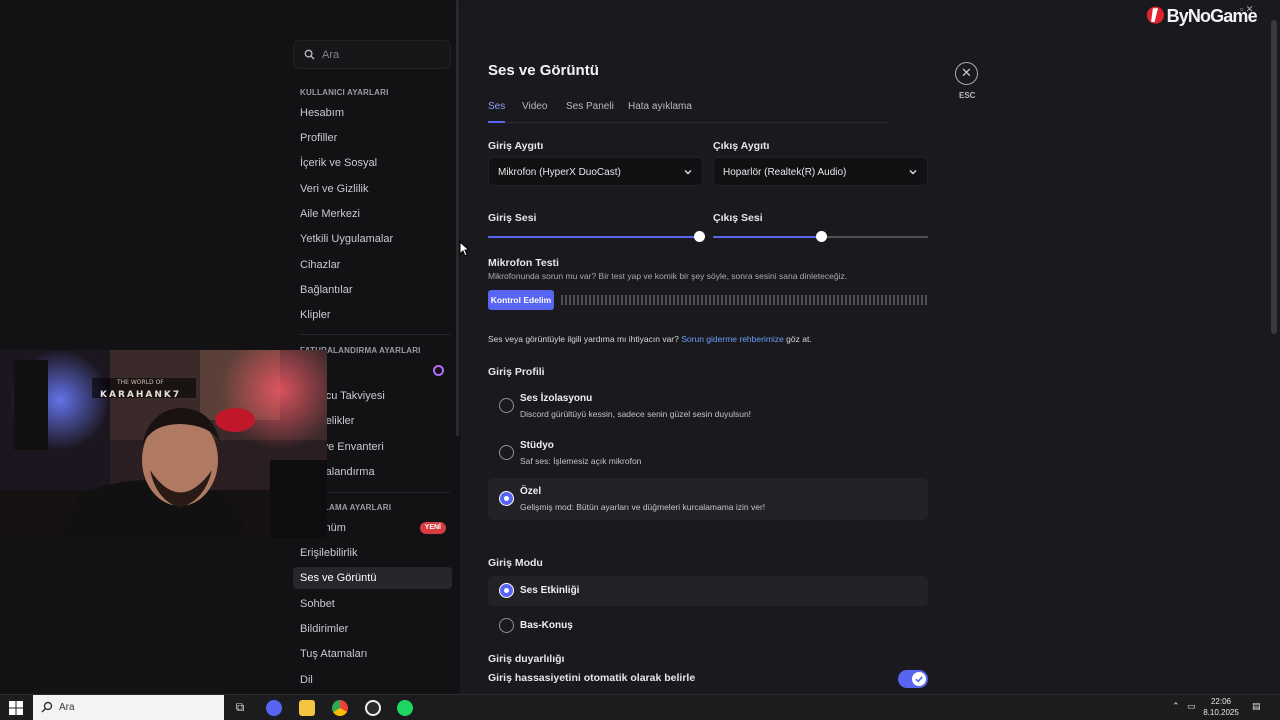 This screenshot has width=1280, height=720. Describe the element at coordinates (372, 290) in the screenshot. I see `sidebar-item-connections: Bağlantılar` at that location.